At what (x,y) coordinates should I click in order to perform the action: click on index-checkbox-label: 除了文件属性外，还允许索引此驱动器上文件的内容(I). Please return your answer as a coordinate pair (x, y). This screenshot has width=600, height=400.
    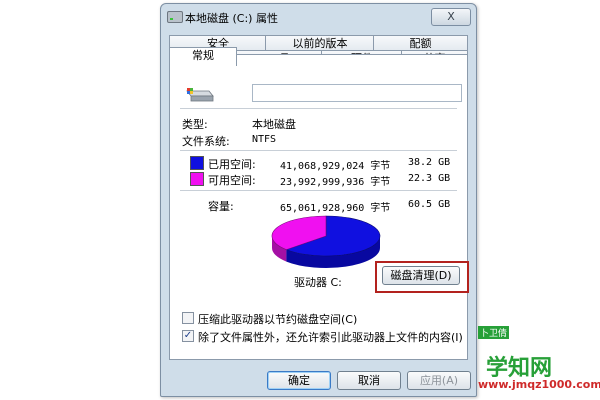
    Looking at the image, I should click on (330, 337).